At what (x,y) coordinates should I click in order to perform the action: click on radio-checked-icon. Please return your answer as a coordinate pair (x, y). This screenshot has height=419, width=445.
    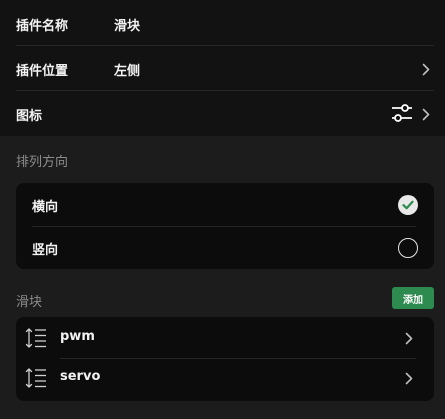
    Looking at the image, I should click on (408, 205).